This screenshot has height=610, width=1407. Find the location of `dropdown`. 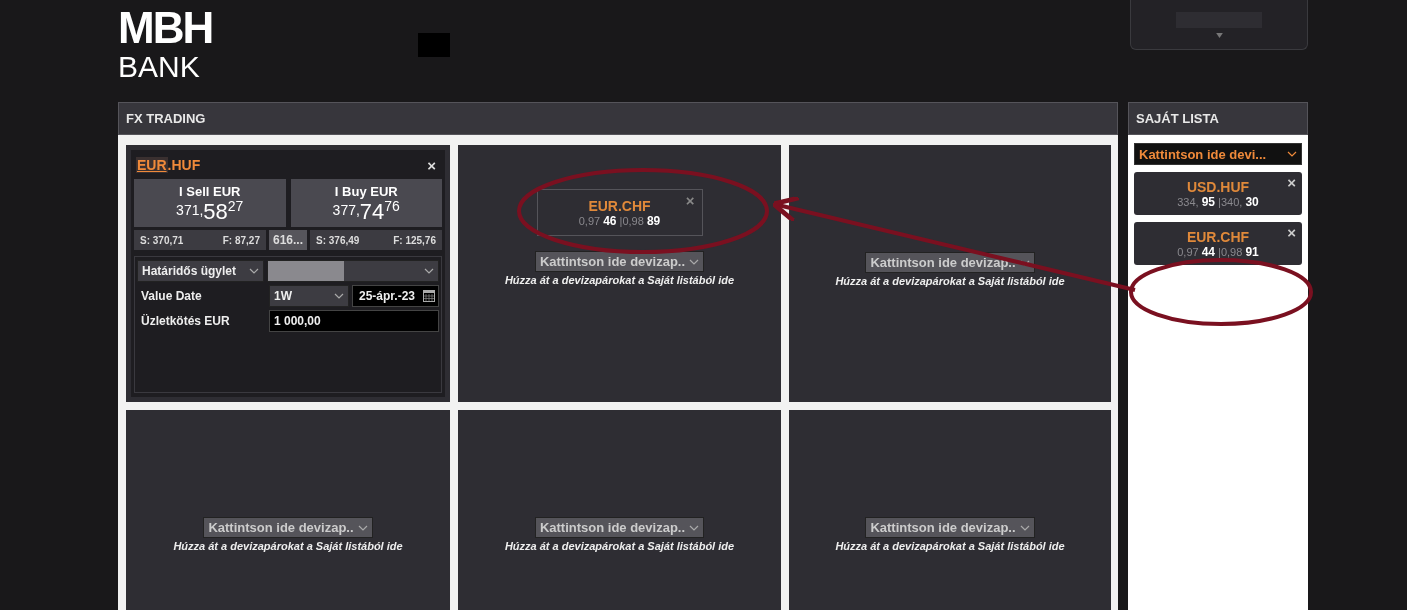

dropdown is located at coordinates (353, 271).